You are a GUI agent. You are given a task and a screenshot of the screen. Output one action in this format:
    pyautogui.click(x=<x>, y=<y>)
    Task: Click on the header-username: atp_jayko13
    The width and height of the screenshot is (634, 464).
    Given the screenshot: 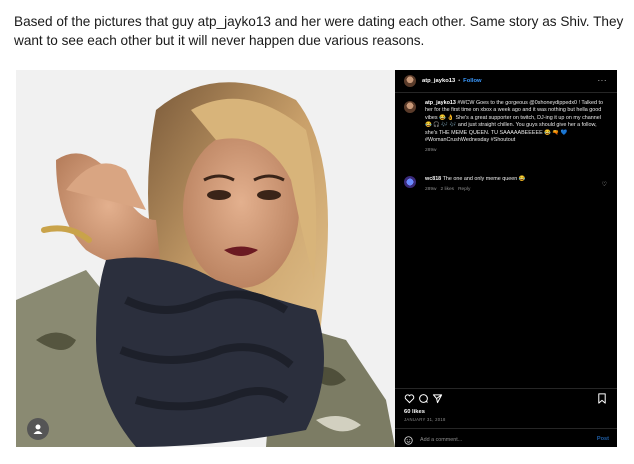 What is the action you would take?
    pyautogui.click(x=438, y=81)
    